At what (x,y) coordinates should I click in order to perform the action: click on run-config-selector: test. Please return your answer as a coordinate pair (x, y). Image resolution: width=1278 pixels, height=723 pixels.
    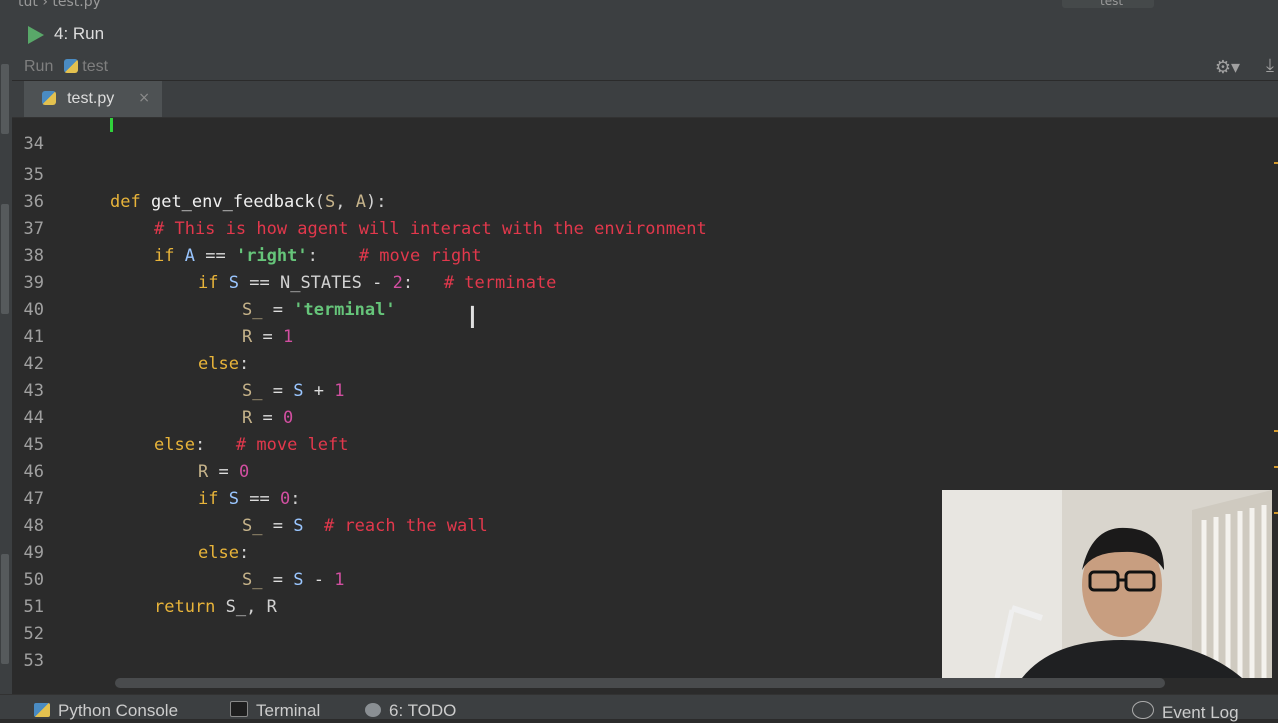
    Looking at the image, I should click on (1108, 4).